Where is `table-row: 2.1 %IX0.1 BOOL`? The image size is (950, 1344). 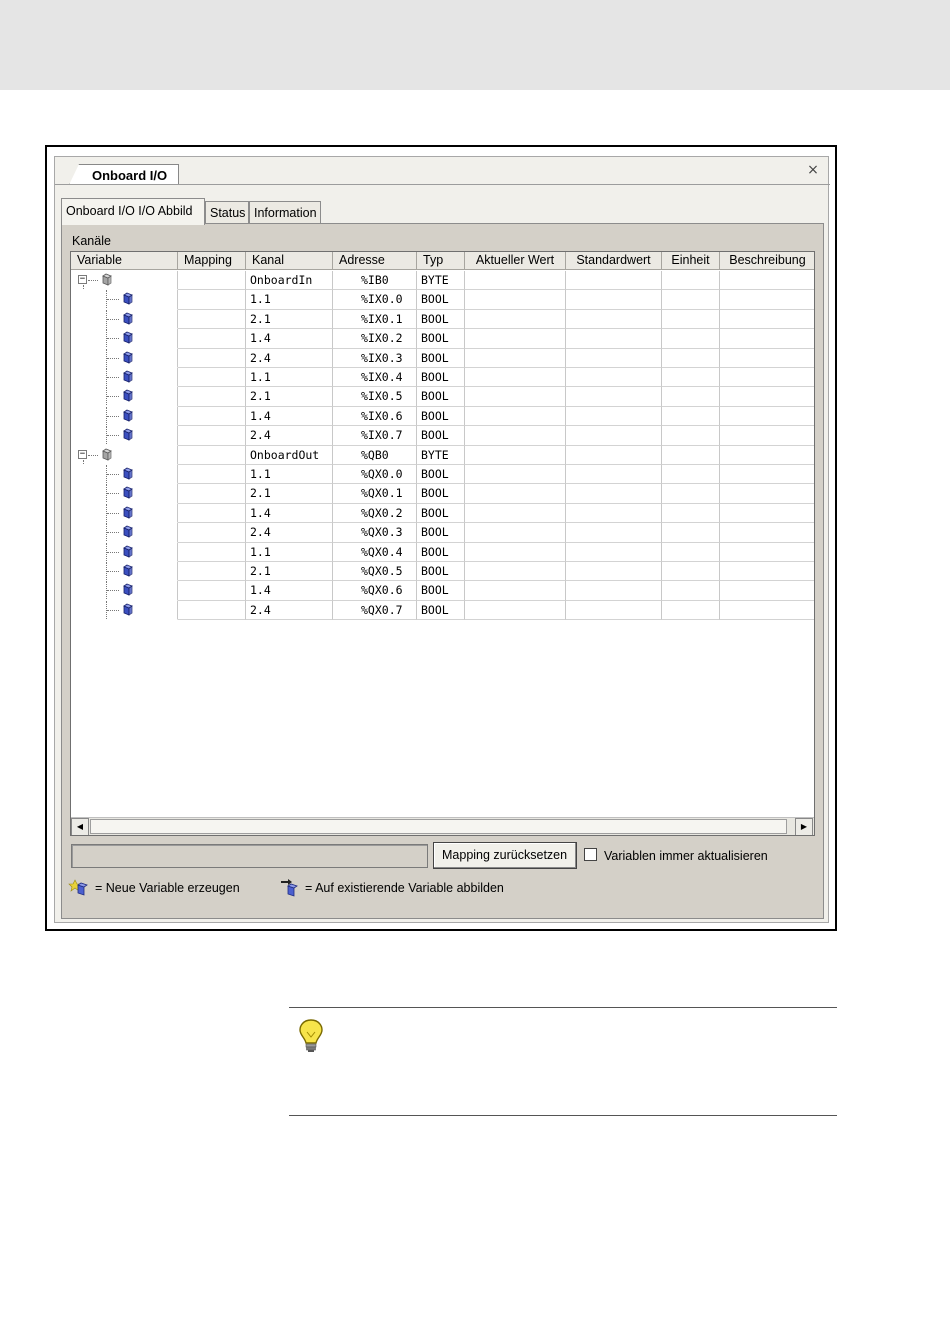 table-row: 2.1 %IX0.1 BOOL is located at coordinates (442, 319).